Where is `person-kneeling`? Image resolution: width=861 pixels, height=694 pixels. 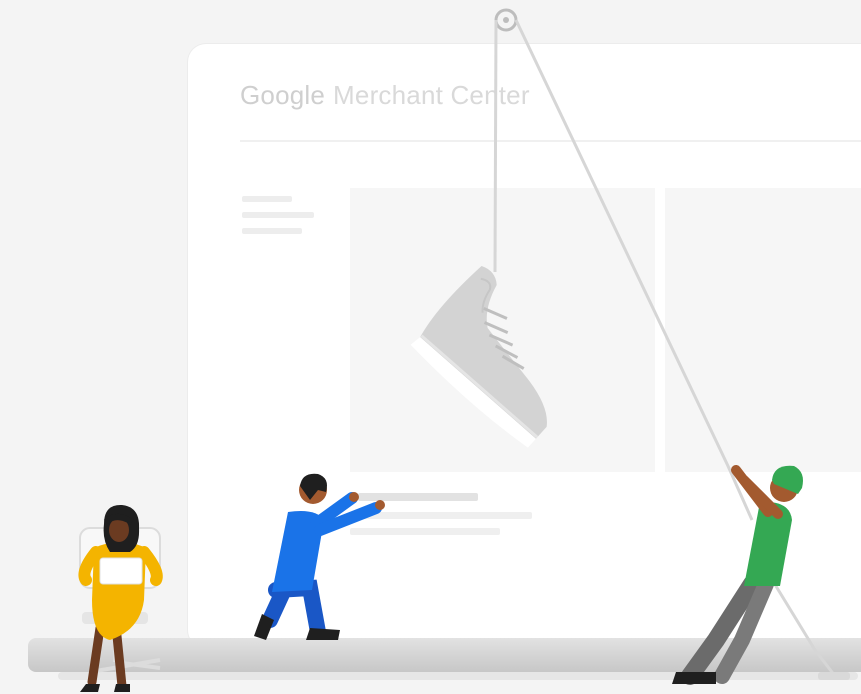
person-kneeling is located at coordinates (366, 556).